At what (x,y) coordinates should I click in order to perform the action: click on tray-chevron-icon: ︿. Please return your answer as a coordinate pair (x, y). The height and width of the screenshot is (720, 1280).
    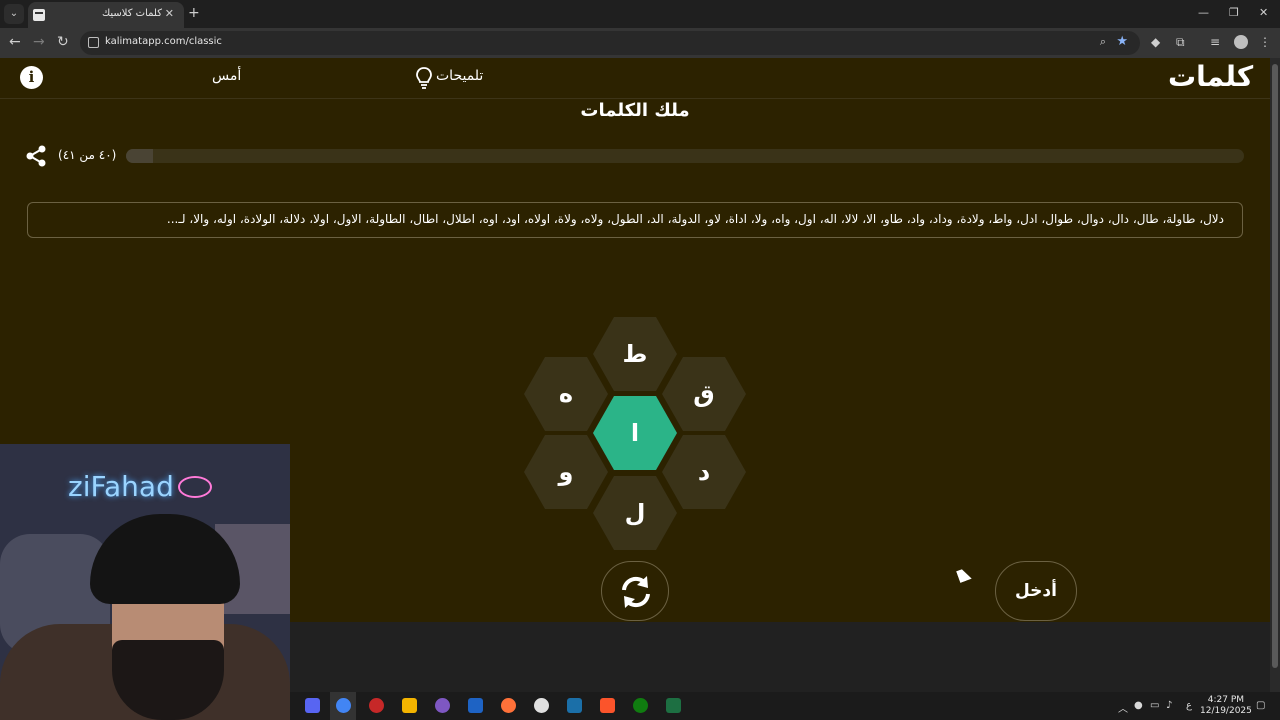
    Looking at the image, I should click on (1123, 707).